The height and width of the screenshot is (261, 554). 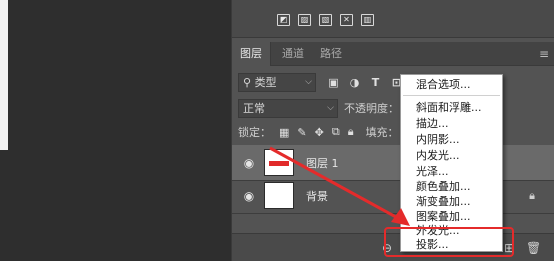 What do you see at coordinates (283, 20) in the screenshot?
I see `gradient-map-icon: ◩` at bounding box center [283, 20].